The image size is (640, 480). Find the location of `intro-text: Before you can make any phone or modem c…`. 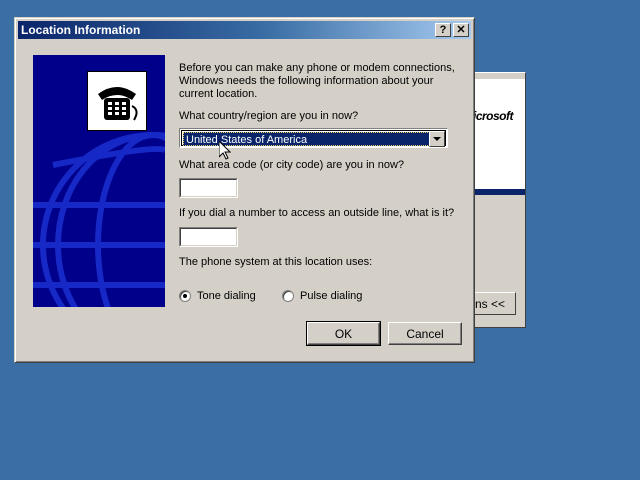

intro-text: Before you can make any phone or modem c… is located at coordinates (317, 81).